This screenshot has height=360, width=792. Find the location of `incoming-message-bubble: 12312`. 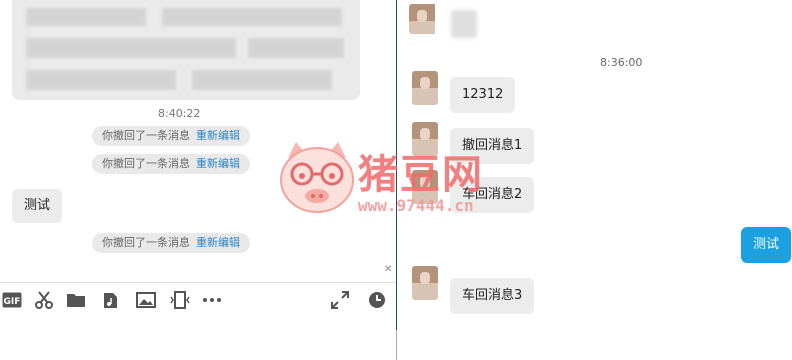

incoming-message-bubble: 12312 is located at coordinates (483, 95).